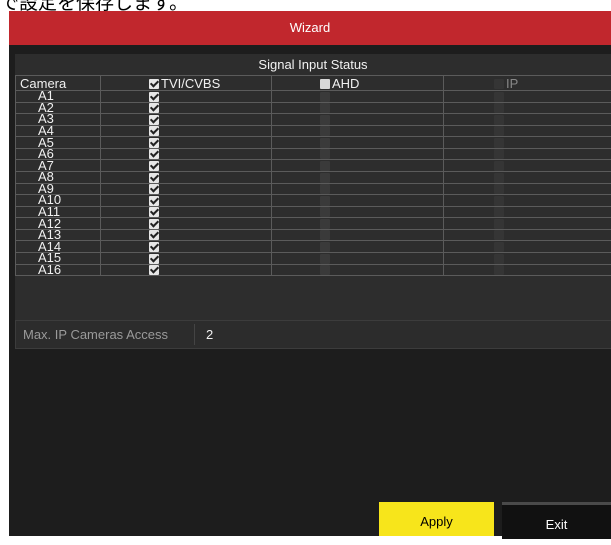  Describe the element at coordinates (58, 120) in the screenshot. I see `camera-name: A3` at that location.